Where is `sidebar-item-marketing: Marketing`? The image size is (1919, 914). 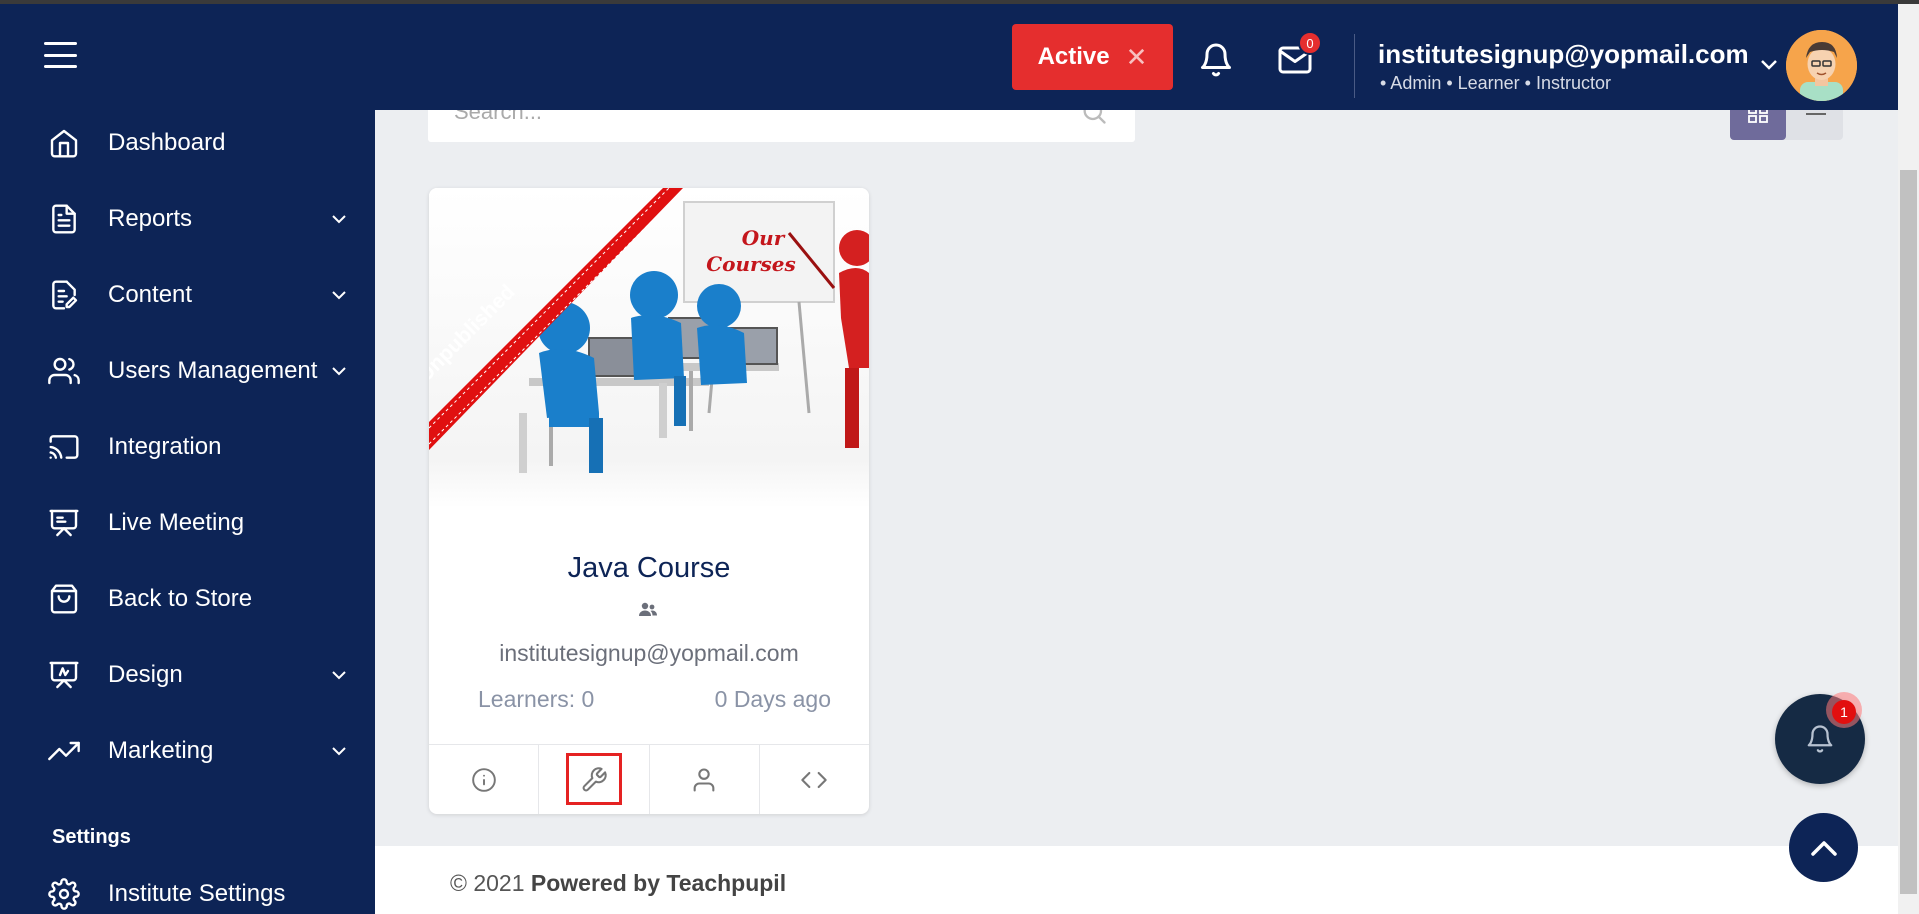
sidebar-item-marketing: Marketing is located at coordinates (187, 751).